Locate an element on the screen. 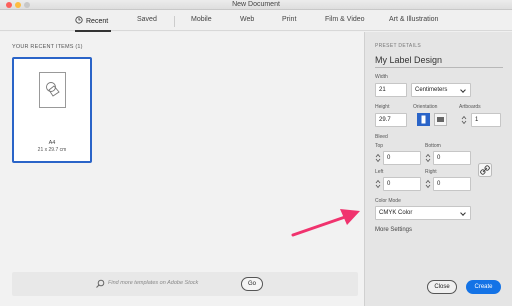  portrait-orientation-button is located at coordinates (423, 119).